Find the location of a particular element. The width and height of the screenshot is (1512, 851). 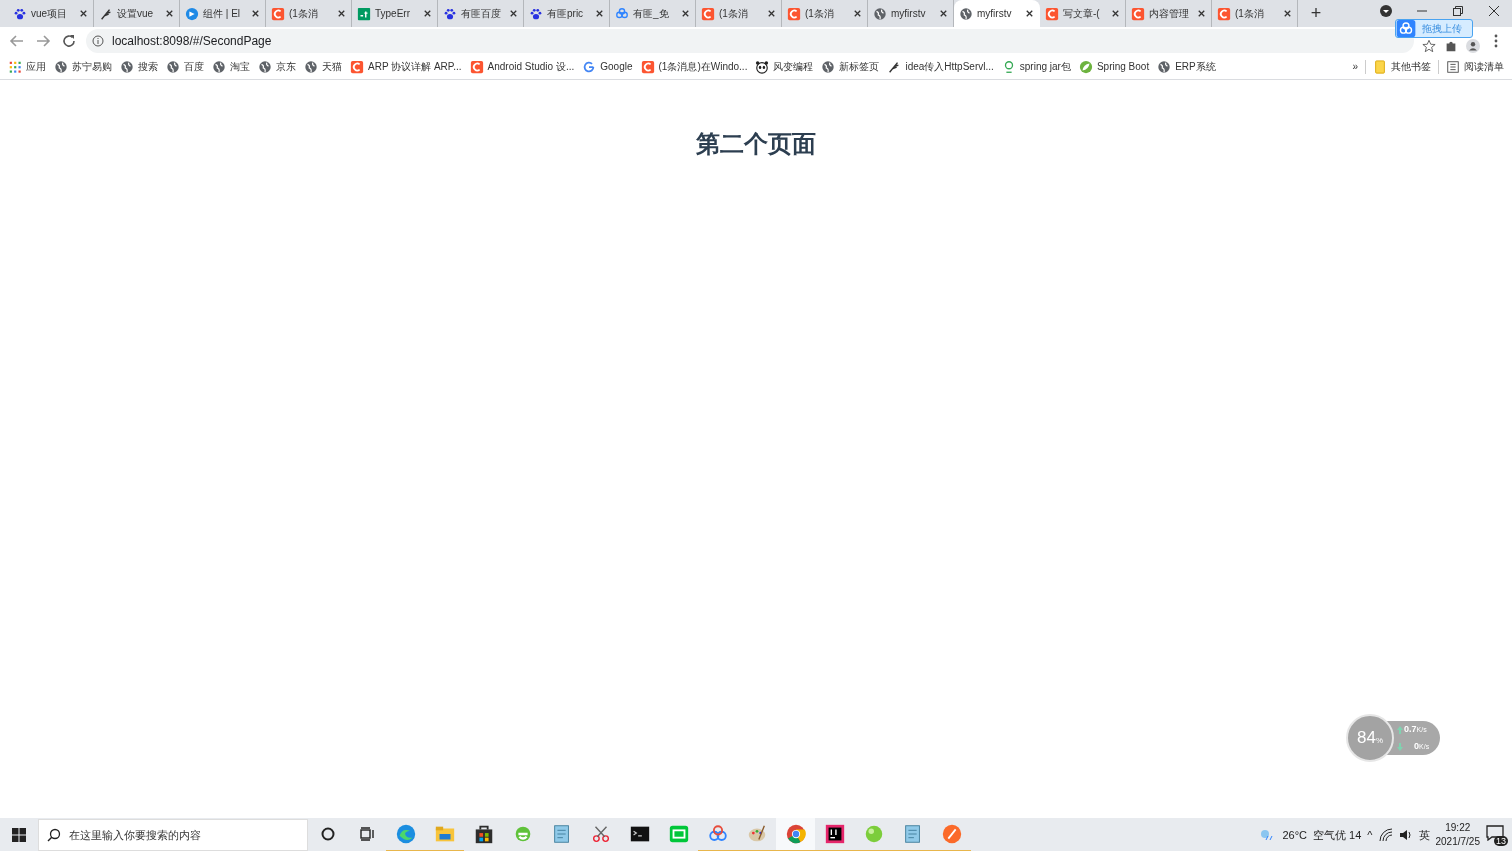

input-method-indicator: 英 is located at coordinates (1424, 835).